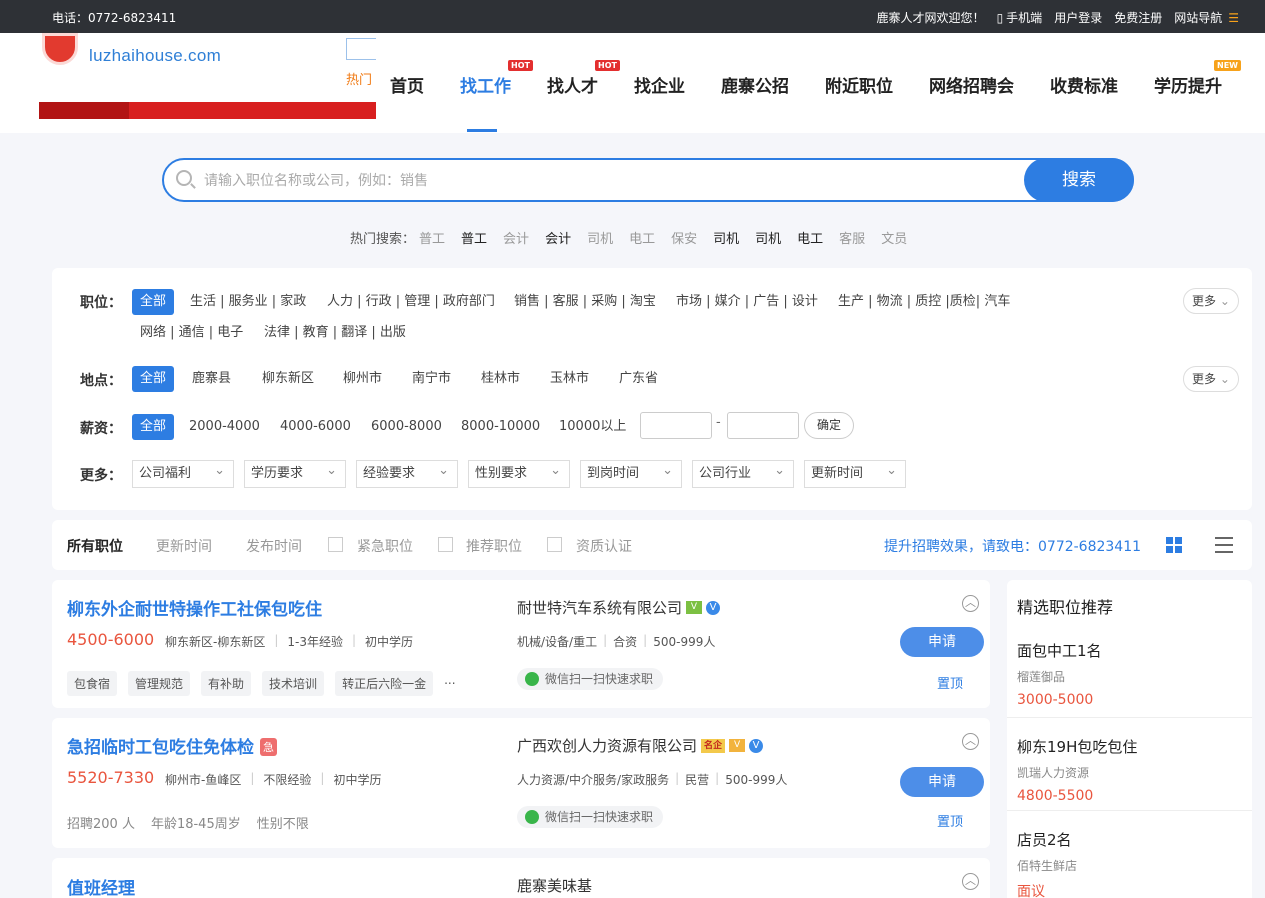  Describe the element at coordinates (114, 18) in the screenshot. I see `contact-phone: 电话：0772-6823411` at that location.